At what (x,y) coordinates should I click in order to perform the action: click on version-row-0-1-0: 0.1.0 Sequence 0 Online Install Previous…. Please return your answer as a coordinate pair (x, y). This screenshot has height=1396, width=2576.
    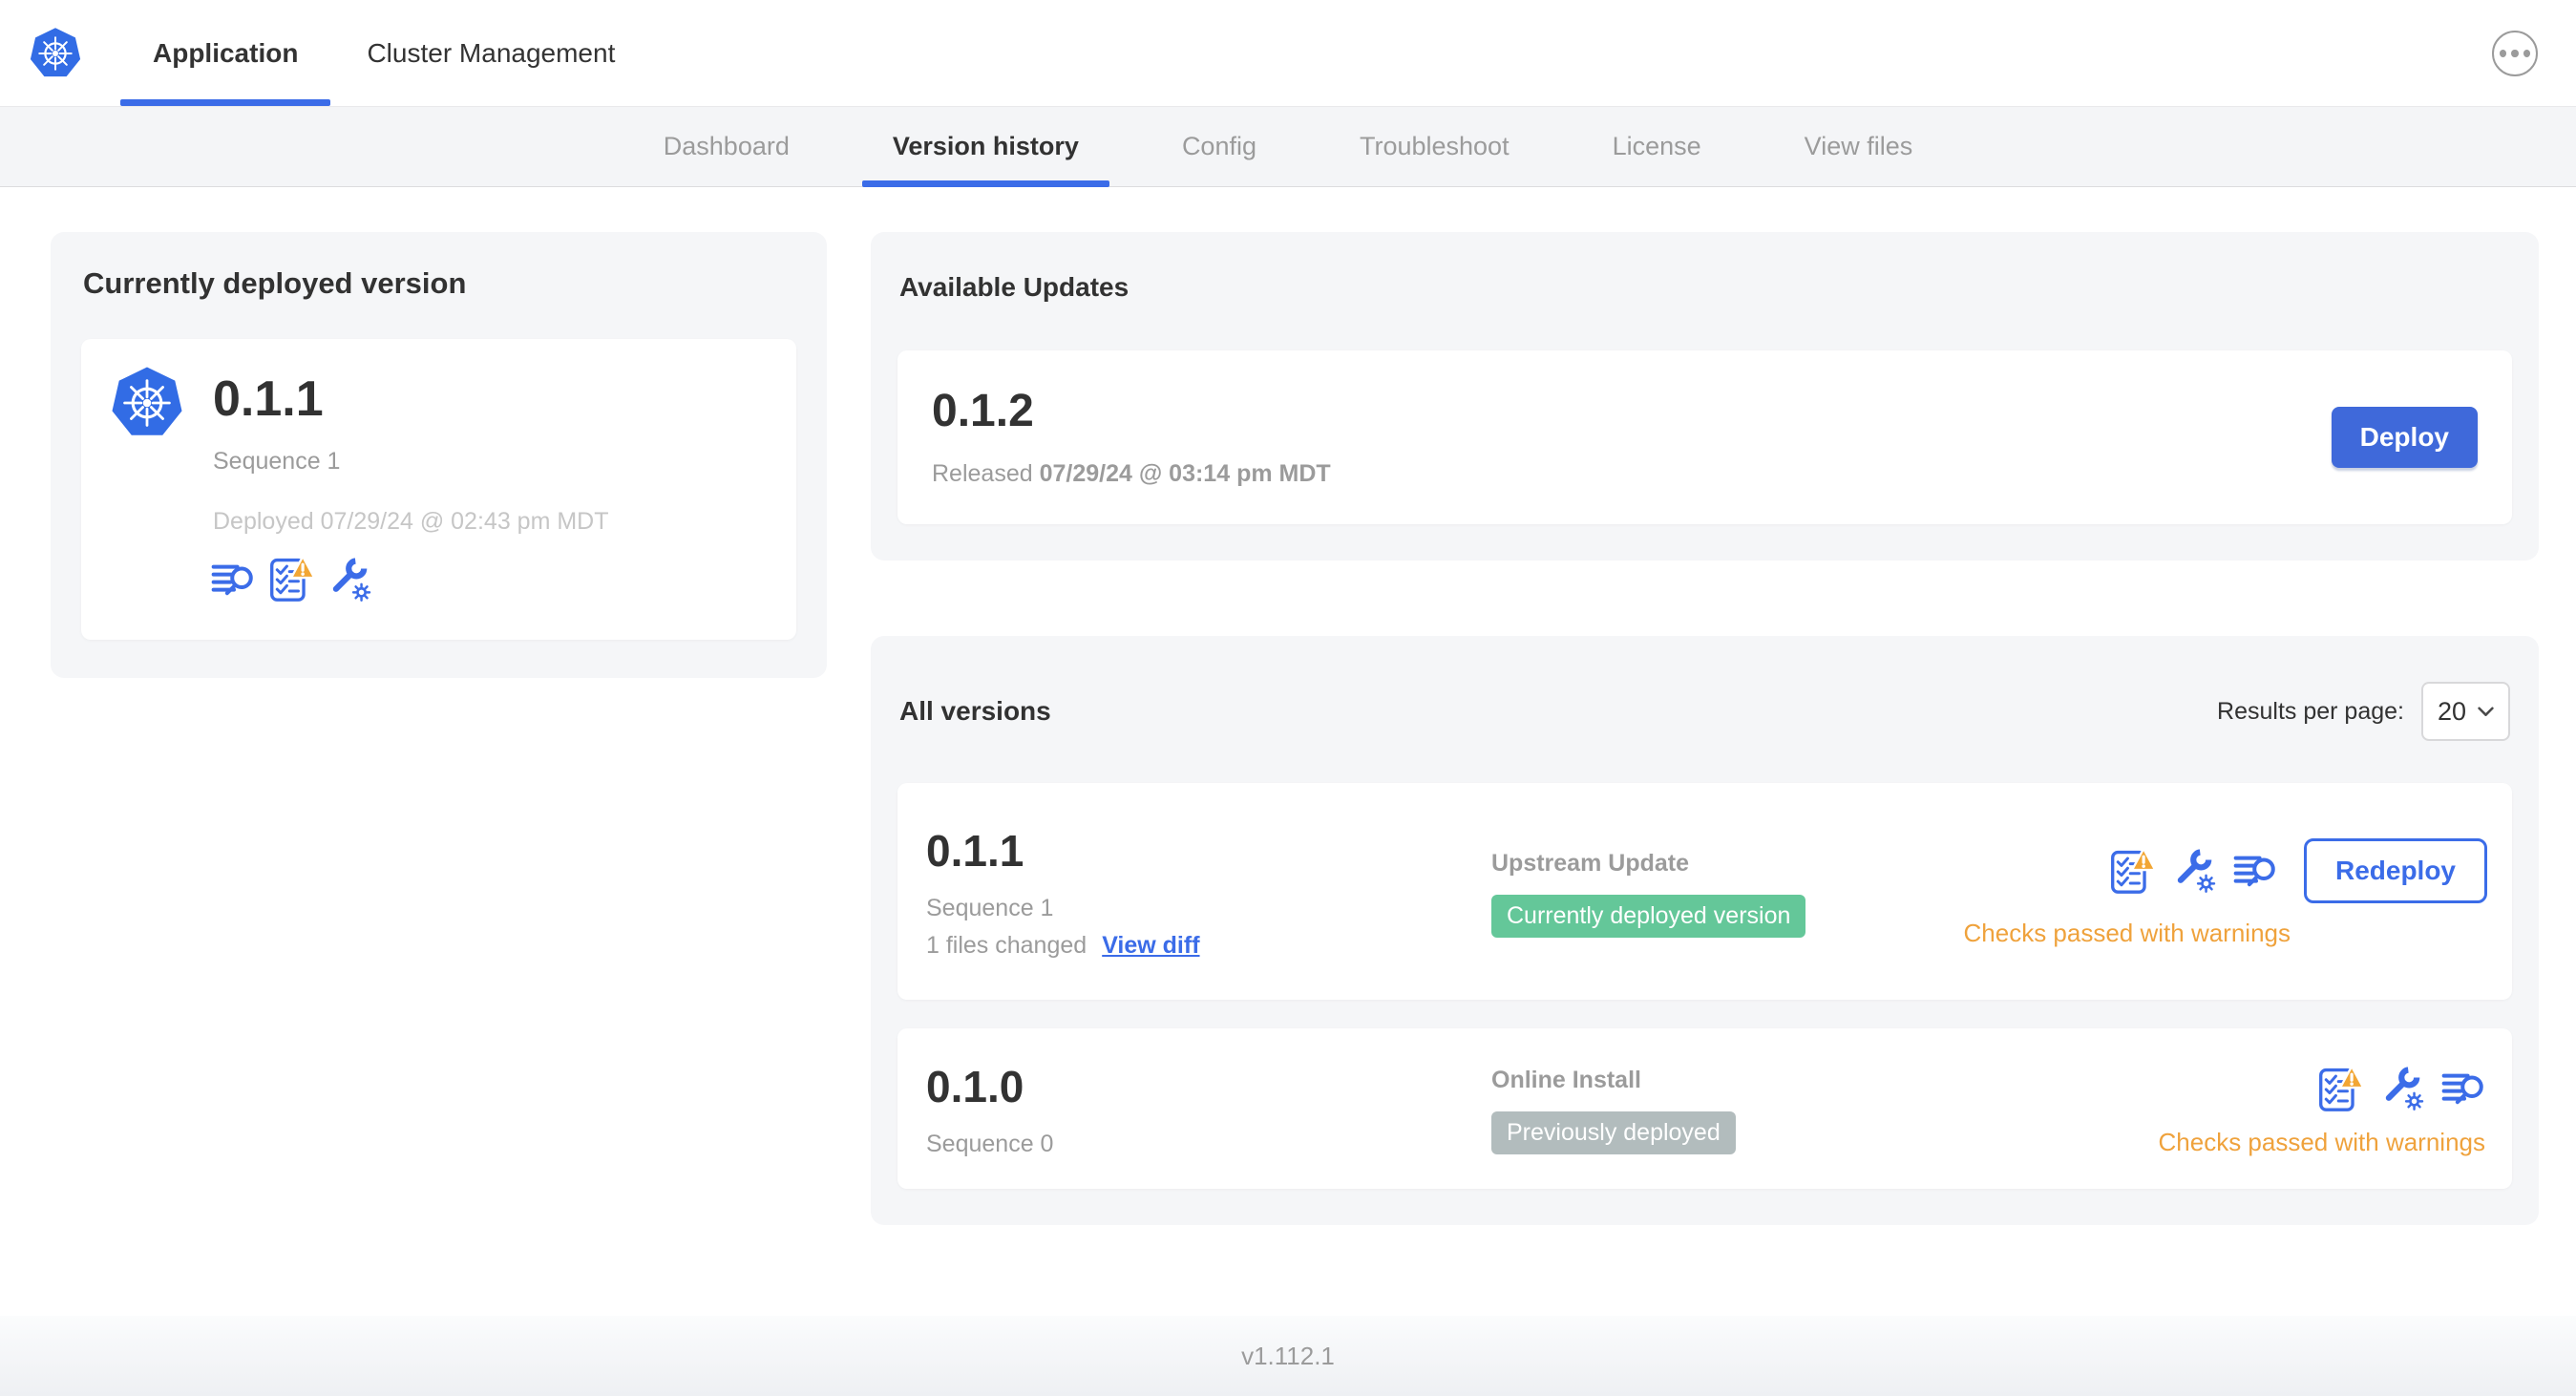
    Looking at the image, I should click on (1704, 1109).